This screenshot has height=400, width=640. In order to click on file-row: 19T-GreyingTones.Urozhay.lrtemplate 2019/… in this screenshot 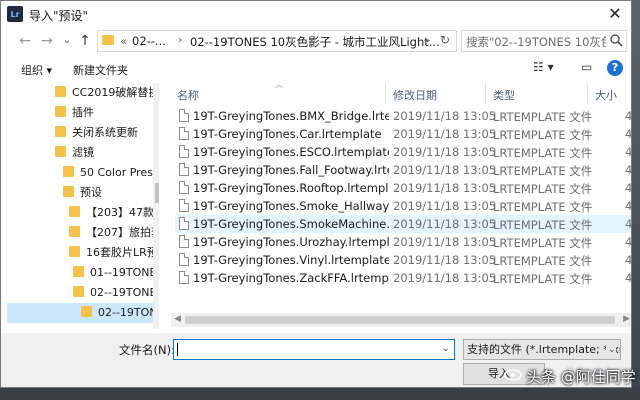, I will do `click(403, 242)`.